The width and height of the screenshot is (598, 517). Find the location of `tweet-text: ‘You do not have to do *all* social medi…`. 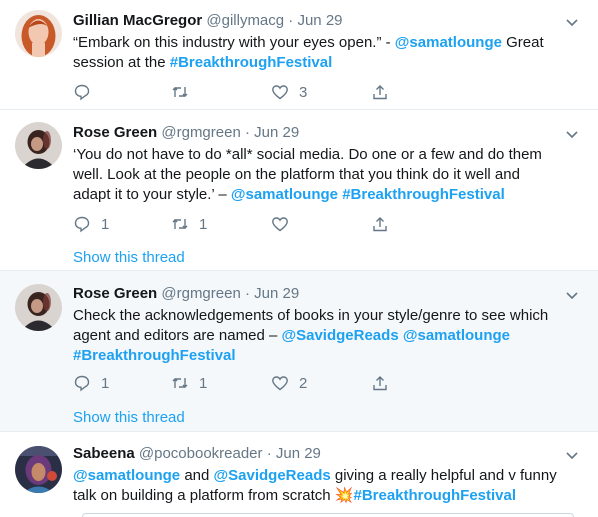

tweet-text: ‘You do not have to do *all* social medi… is located at coordinates (307, 174).